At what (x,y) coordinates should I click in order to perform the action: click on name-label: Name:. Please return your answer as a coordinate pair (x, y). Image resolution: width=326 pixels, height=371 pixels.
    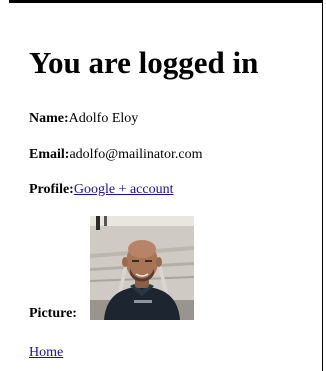
    Looking at the image, I should click on (49, 118).